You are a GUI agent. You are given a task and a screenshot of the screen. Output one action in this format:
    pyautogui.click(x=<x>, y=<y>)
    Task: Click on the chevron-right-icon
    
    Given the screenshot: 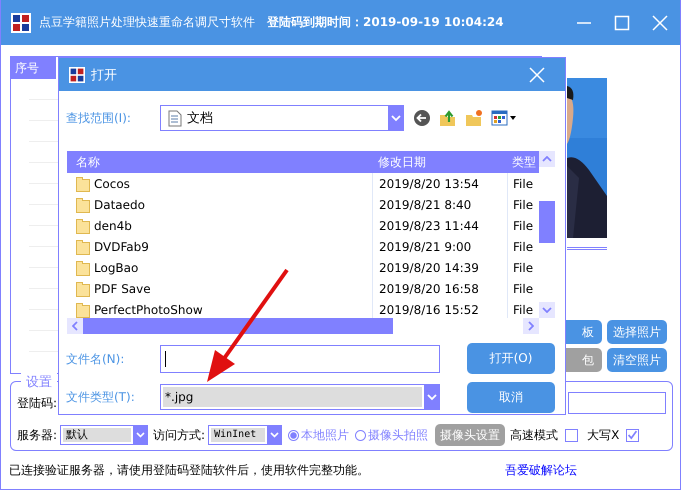 What is the action you would take?
    pyautogui.click(x=531, y=326)
    